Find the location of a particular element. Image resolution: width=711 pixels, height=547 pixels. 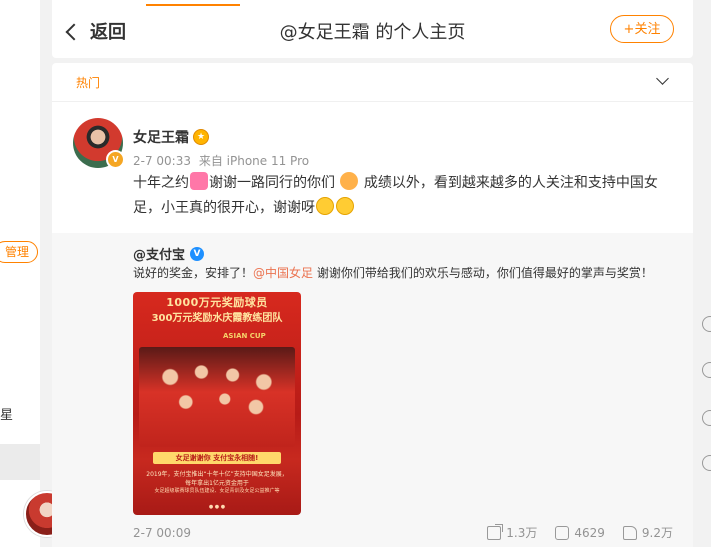

strong-arm-emoji-icon is located at coordinates (349, 181).